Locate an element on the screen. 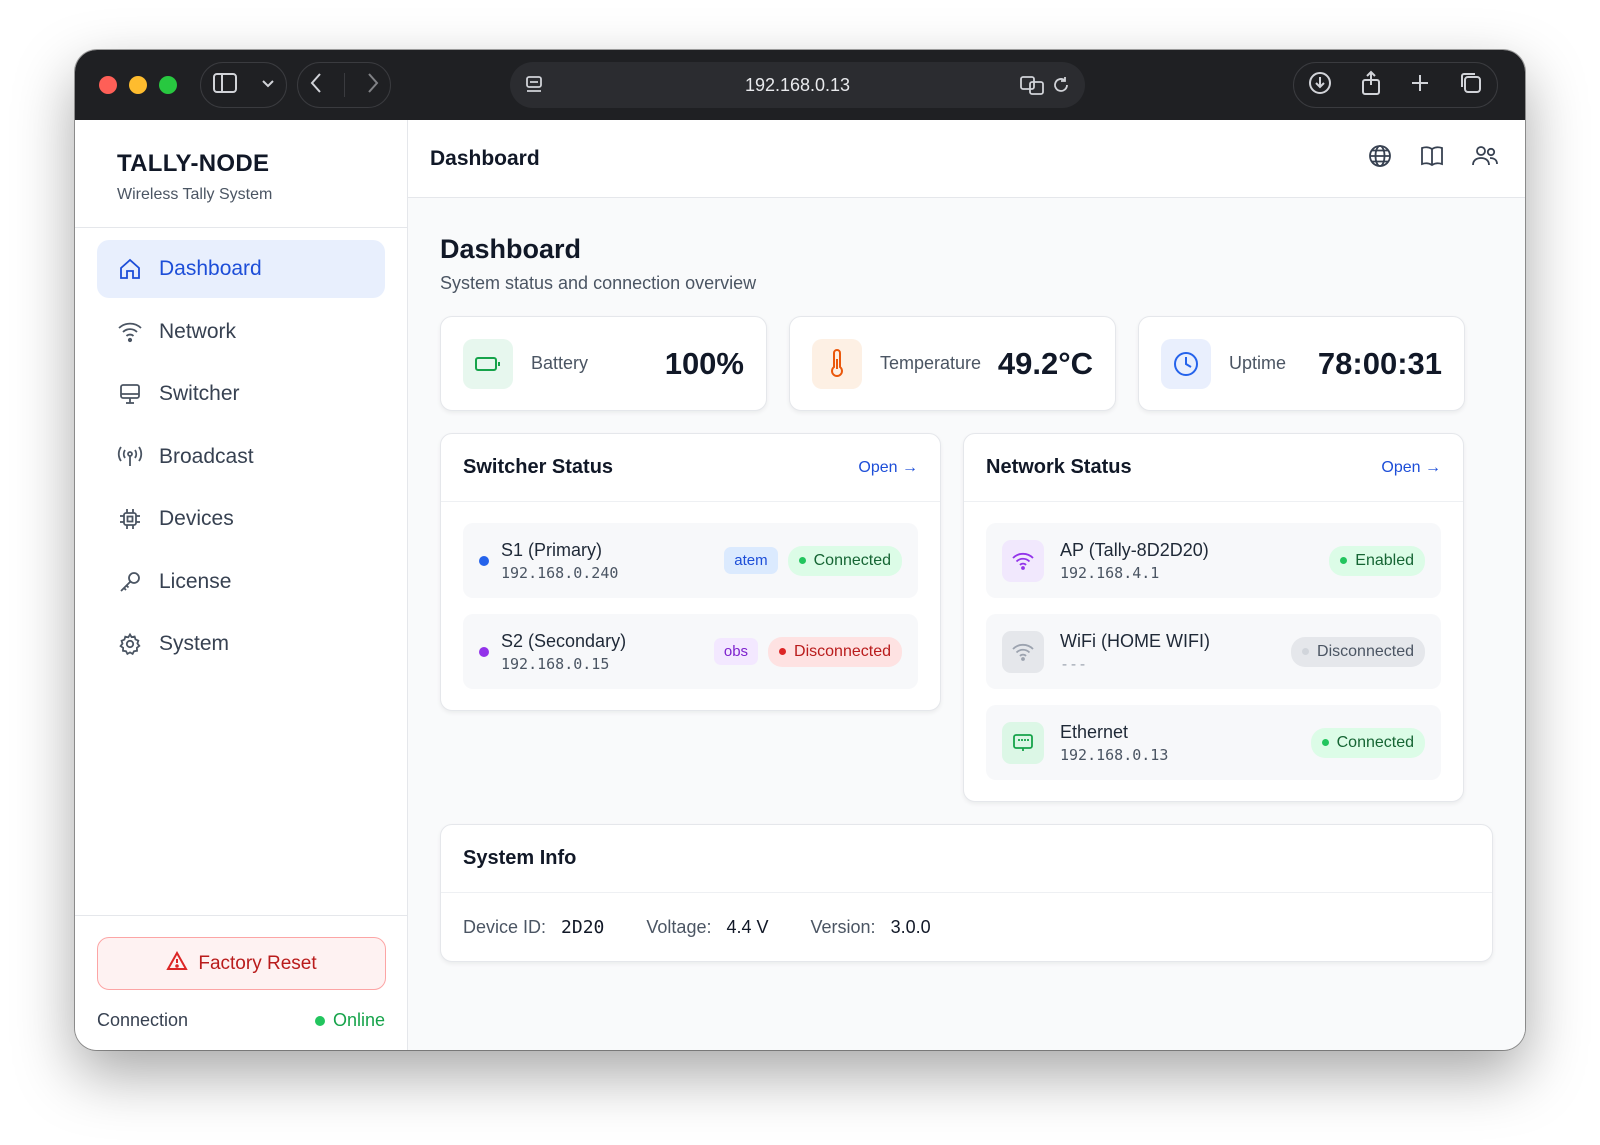 This screenshot has height=1145, width=1600. globe-icon is located at coordinates (1380, 158).